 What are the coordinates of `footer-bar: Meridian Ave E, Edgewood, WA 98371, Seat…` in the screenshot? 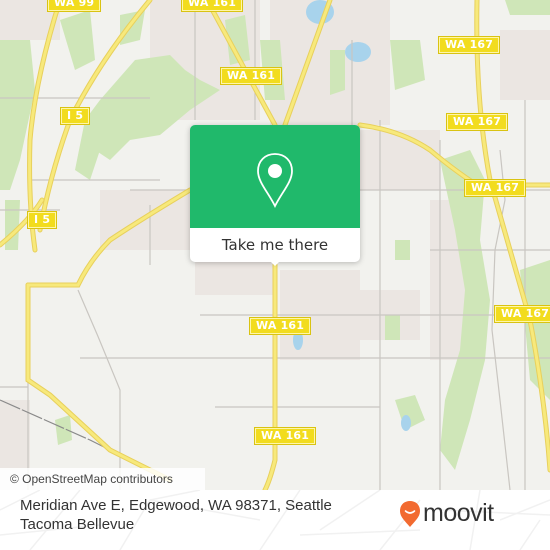 It's located at (275, 520).